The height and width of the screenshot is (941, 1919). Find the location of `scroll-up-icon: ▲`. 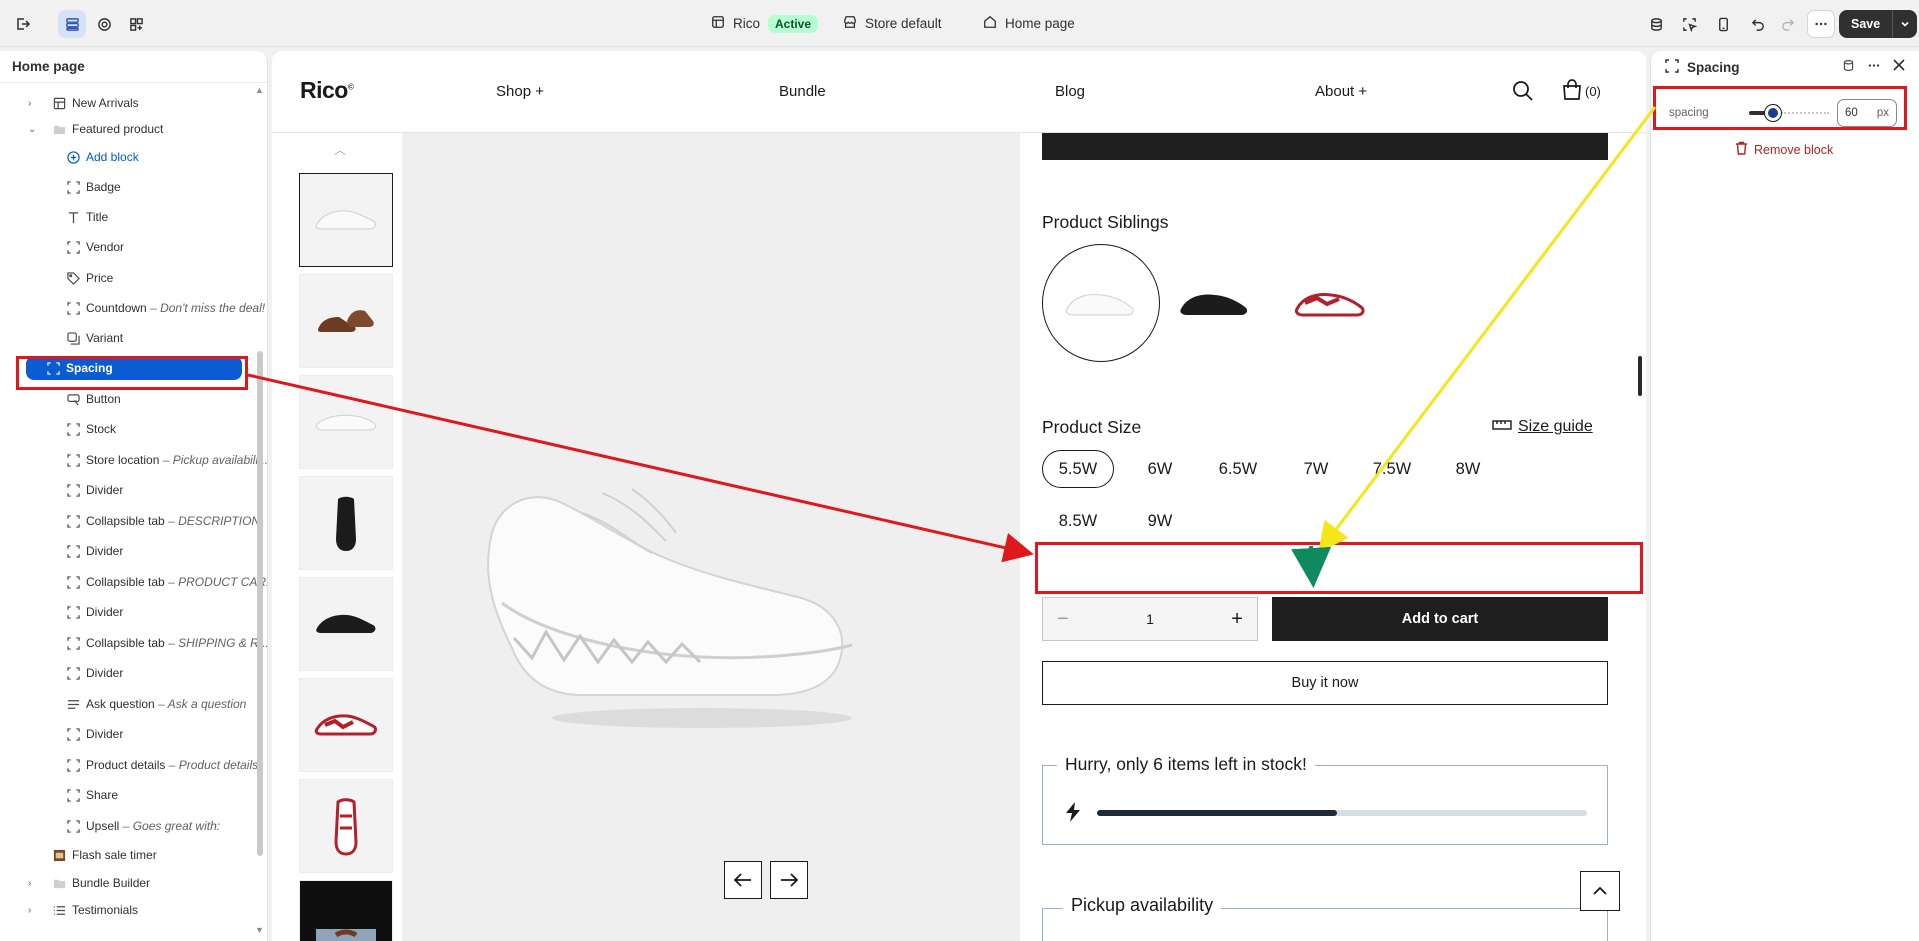

scroll-up-icon: ▲ is located at coordinates (259, 90).